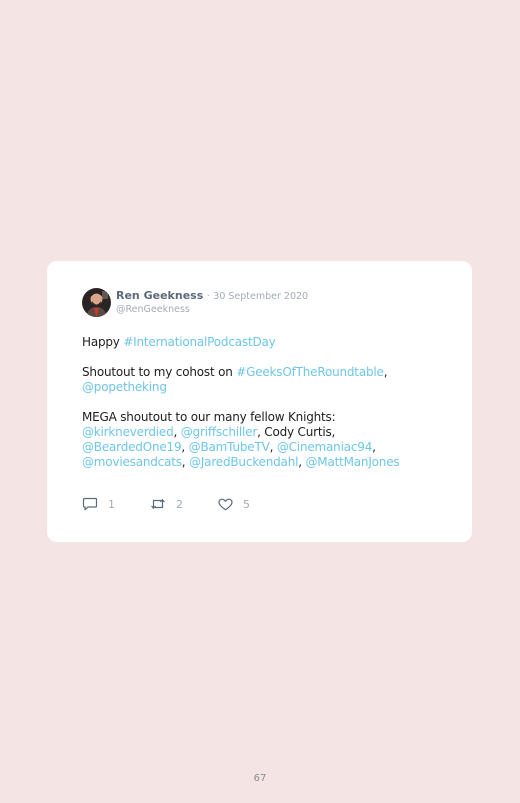 The image size is (520, 803). I want to click on retweet-count: 2, so click(179, 504).